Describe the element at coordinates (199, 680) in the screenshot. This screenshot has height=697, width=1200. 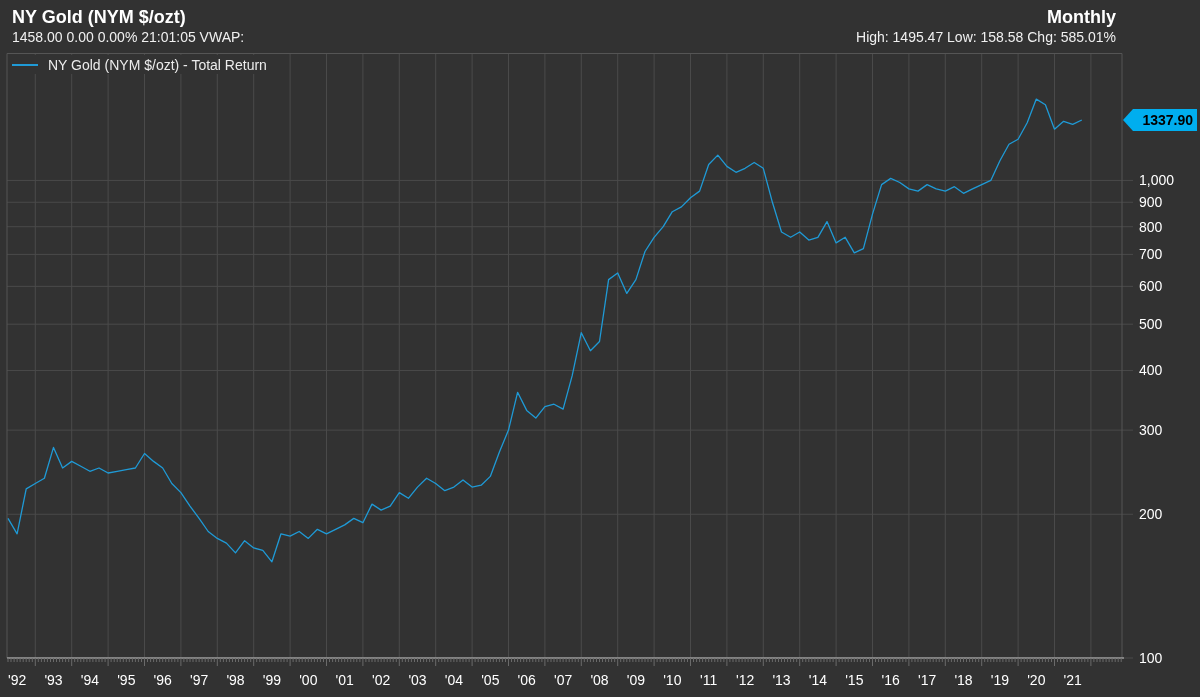
I see `x-axis-label: '97` at that location.